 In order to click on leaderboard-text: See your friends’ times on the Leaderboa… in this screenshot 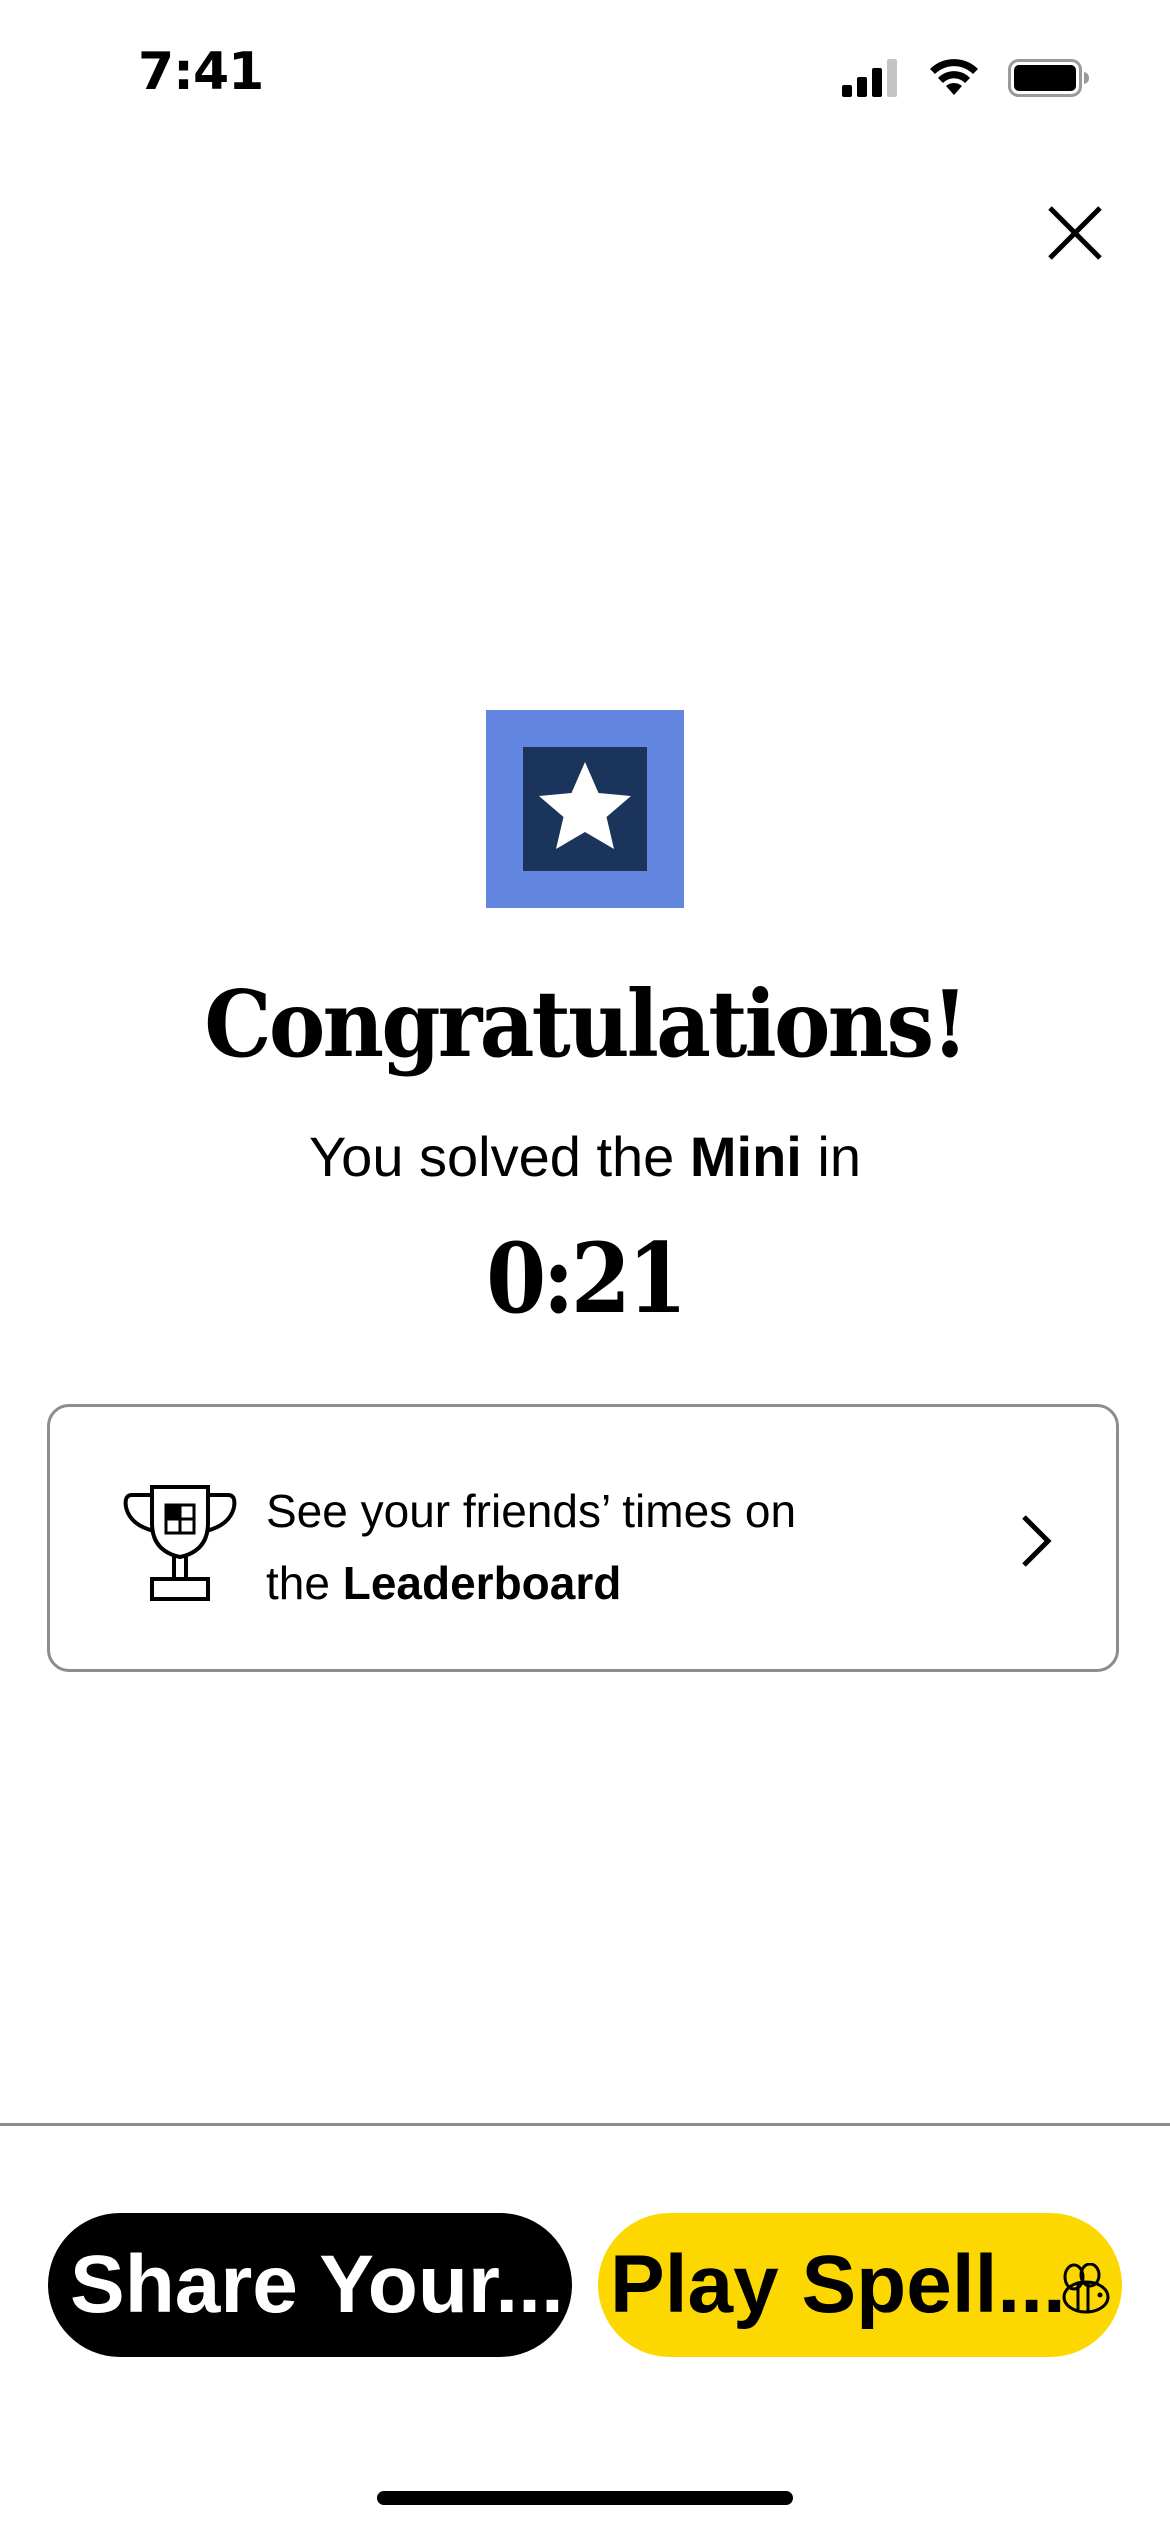, I will do `click(531, 1547)`.